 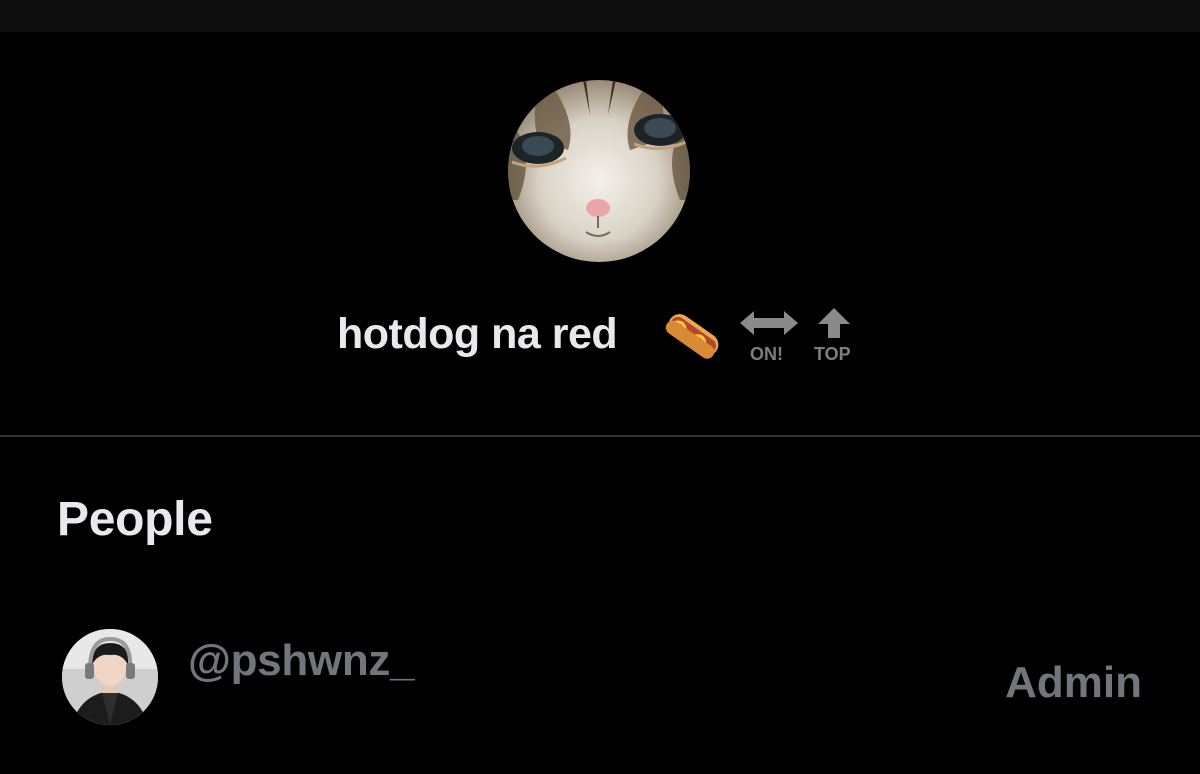 I want to click on top-arrow-icon: TOP, so click(x=834, y=336).